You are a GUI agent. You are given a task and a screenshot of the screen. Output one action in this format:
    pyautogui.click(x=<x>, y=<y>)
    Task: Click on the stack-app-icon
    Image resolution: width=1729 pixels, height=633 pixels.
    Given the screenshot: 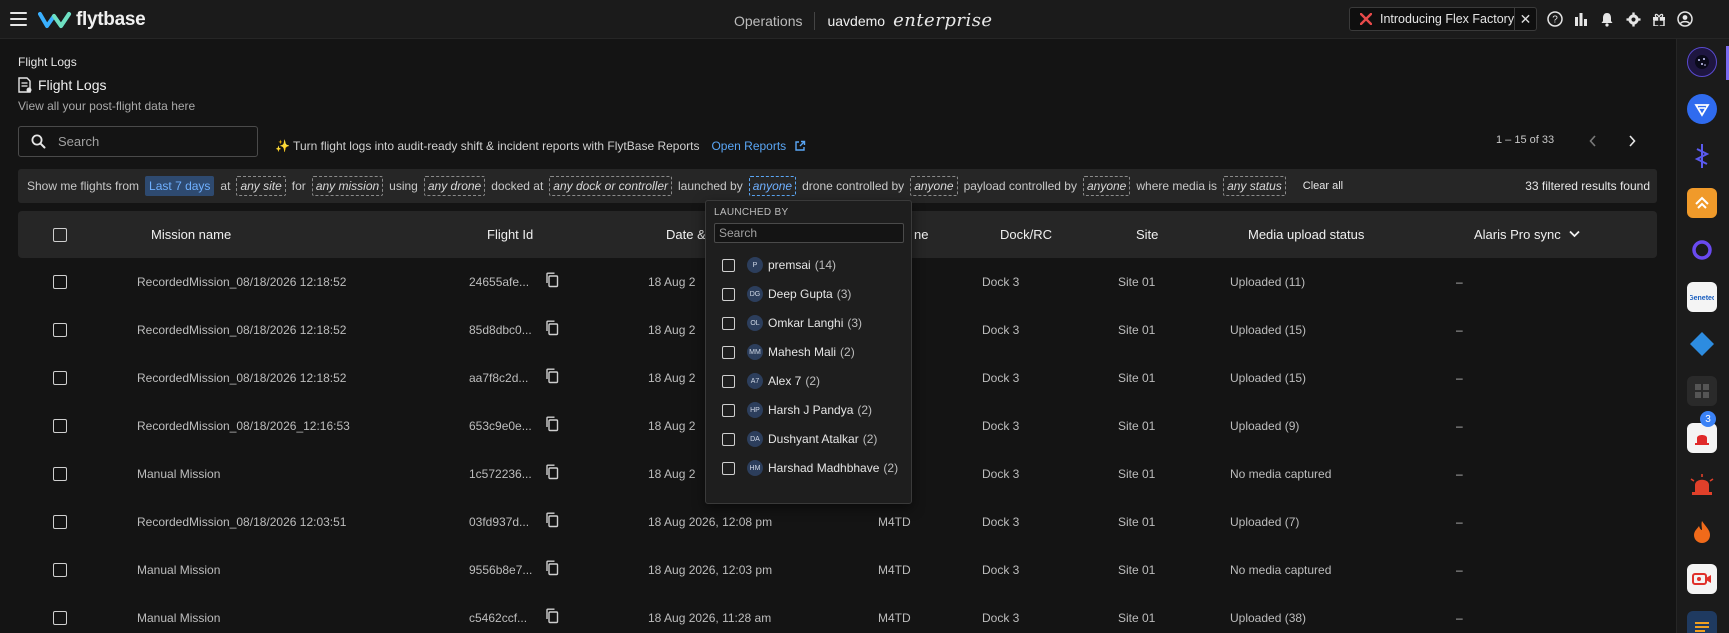 What is the action you would take?
    pyautogui.click(x=1702, y=622)
    